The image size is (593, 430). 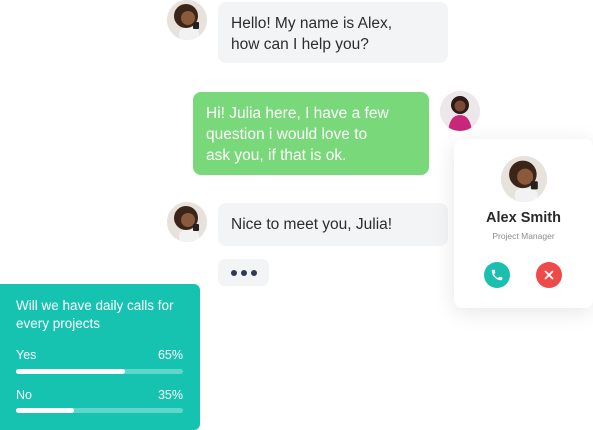 I want to click on decline-call-button, so click(x=549, y=275).